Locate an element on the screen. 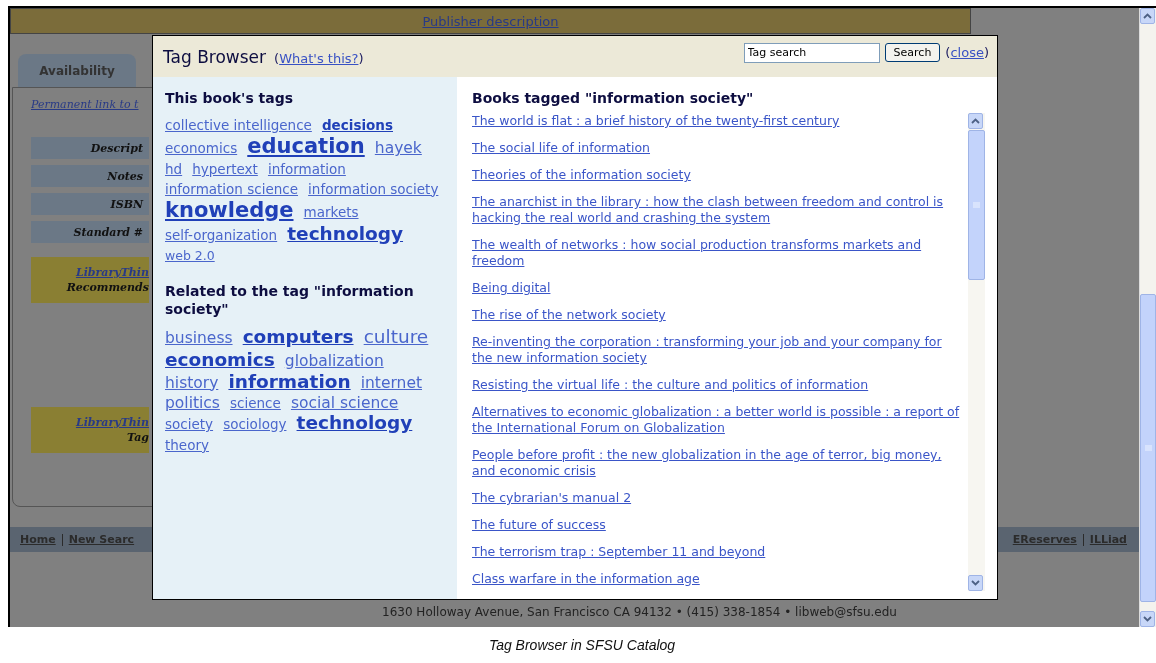 The image size is (1156, 663). tag-link: hd is located at coordinates (174, 169).